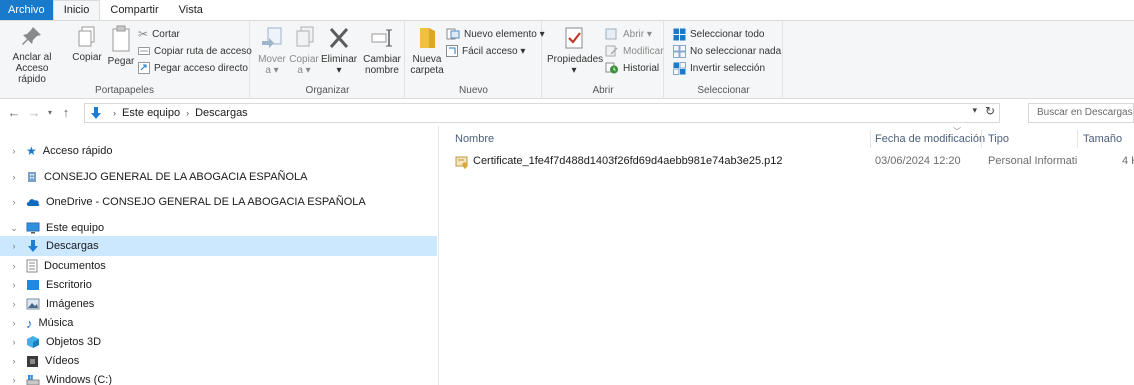 This screenshot has height=385, width=1134. Describe the element at coordinates (632, 68) in the screenshot. I see `history-button: Historial` at that location.